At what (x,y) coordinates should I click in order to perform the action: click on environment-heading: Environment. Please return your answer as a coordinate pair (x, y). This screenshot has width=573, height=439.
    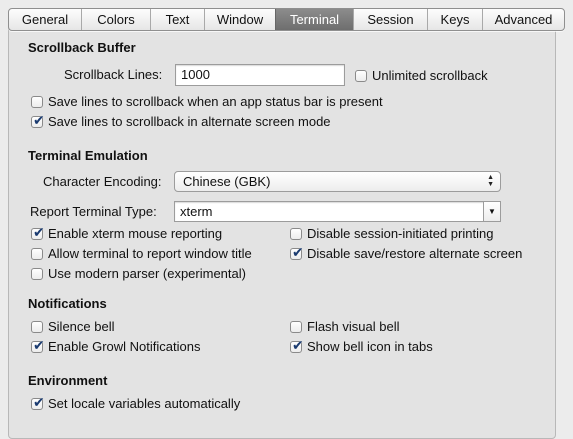
    Looking at the image, I should click on (68, 380).